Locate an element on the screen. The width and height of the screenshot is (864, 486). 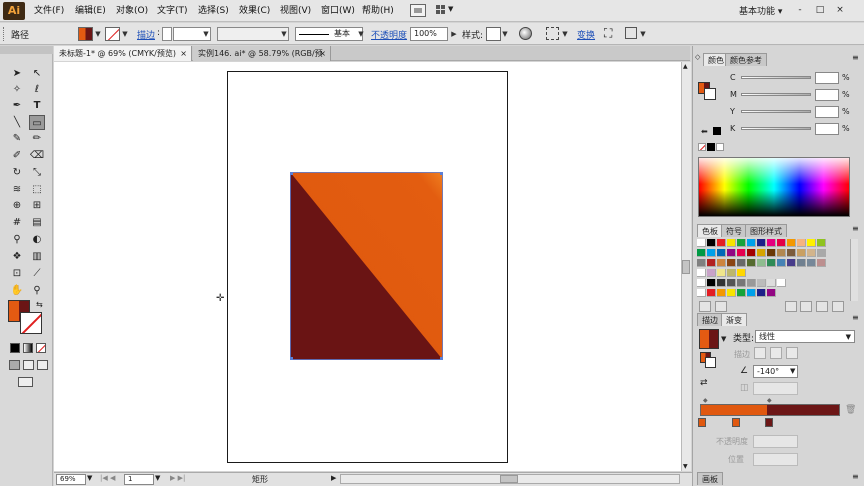
scroll-down-icon: ▼ is located at coordinates (685, 466).